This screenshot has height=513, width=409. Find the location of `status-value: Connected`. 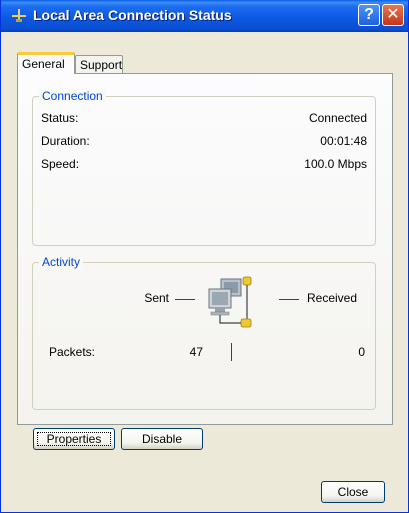

status-value: Connected is located at coordinates (337, 118).